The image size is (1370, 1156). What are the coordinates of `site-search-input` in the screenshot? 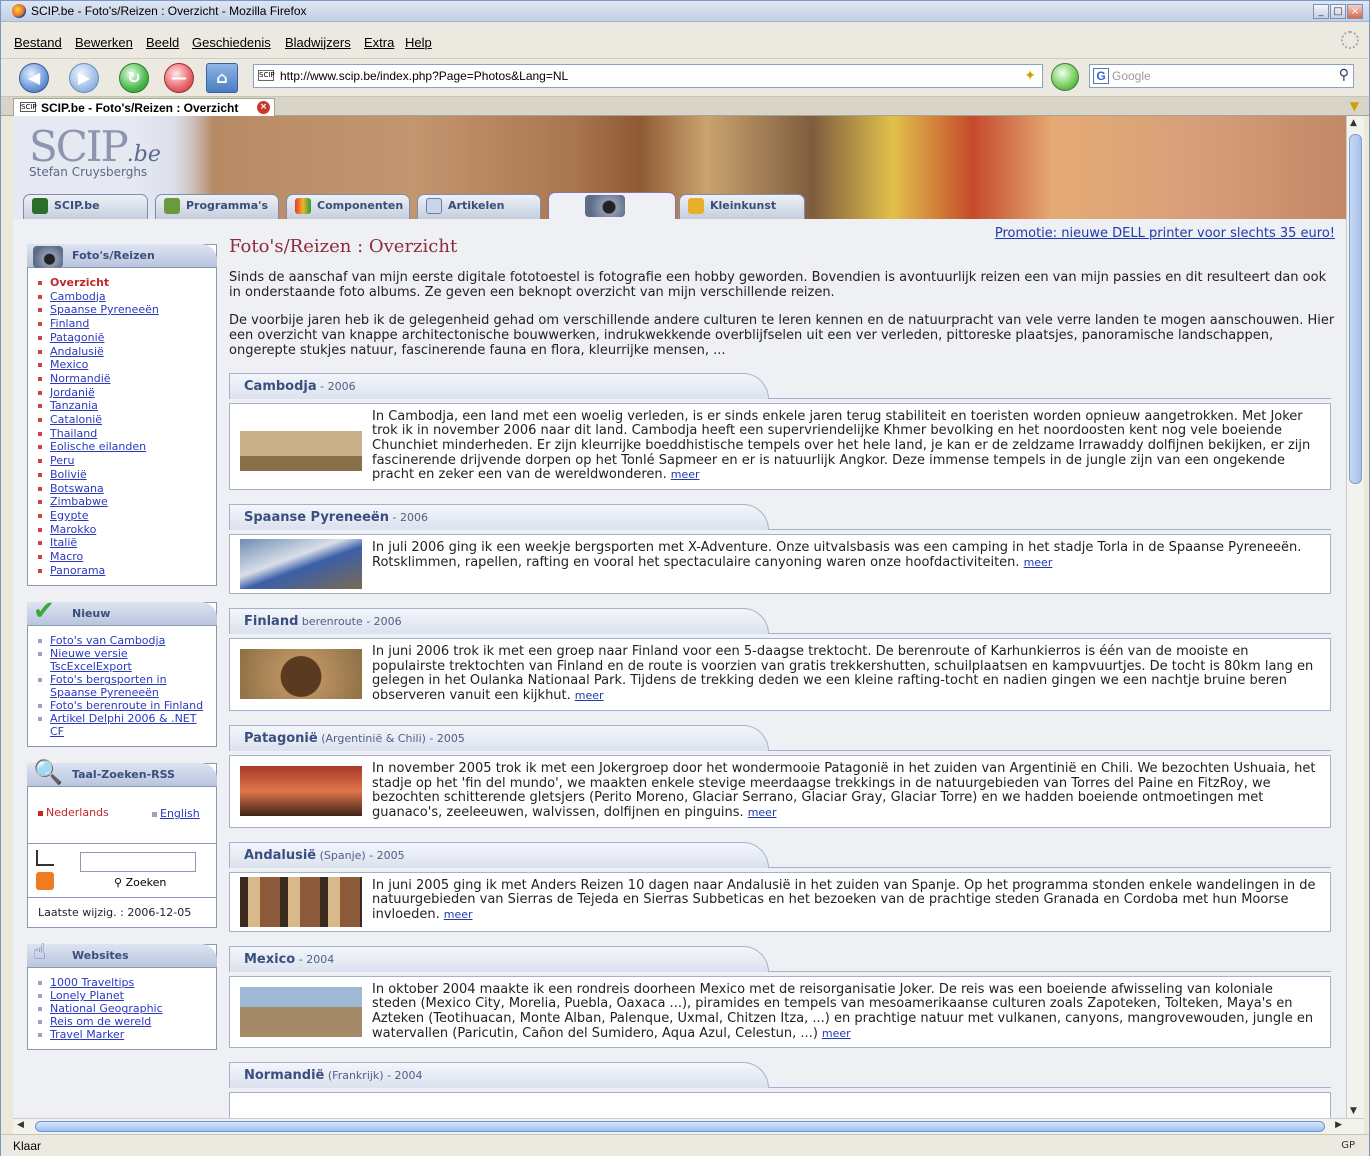 It's located at (138, 862).